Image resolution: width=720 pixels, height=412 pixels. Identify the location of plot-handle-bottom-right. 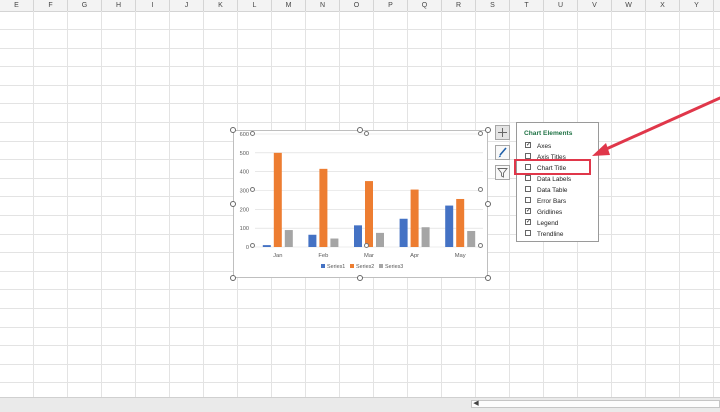
(480, 245).